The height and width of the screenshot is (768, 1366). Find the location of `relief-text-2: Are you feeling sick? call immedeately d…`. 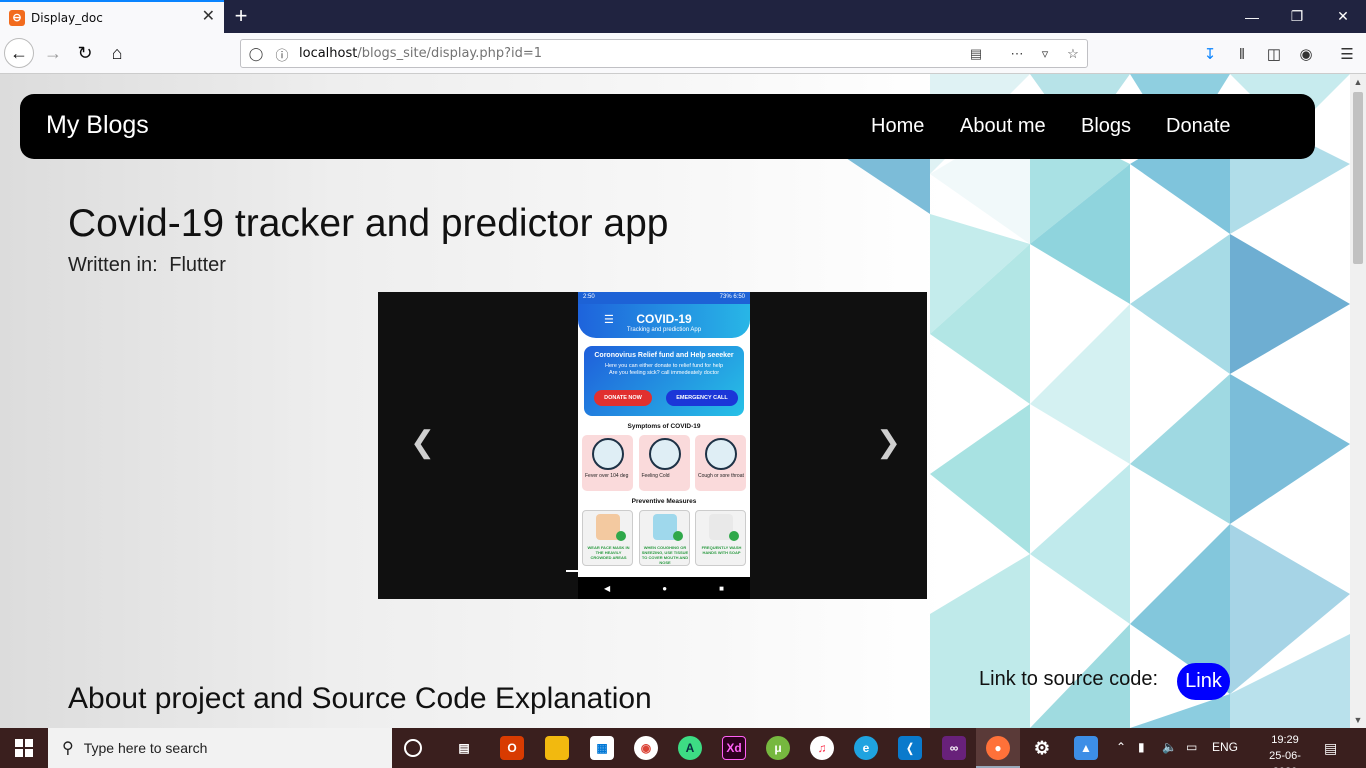

relief-text-2: Are you feeling sick? call immedeately d… is located at coordinates (664, 373).